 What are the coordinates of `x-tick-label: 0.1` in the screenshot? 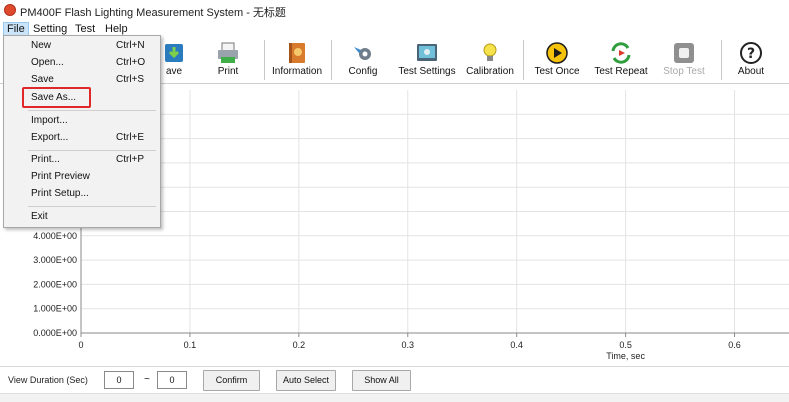 It's located at (190, 345).